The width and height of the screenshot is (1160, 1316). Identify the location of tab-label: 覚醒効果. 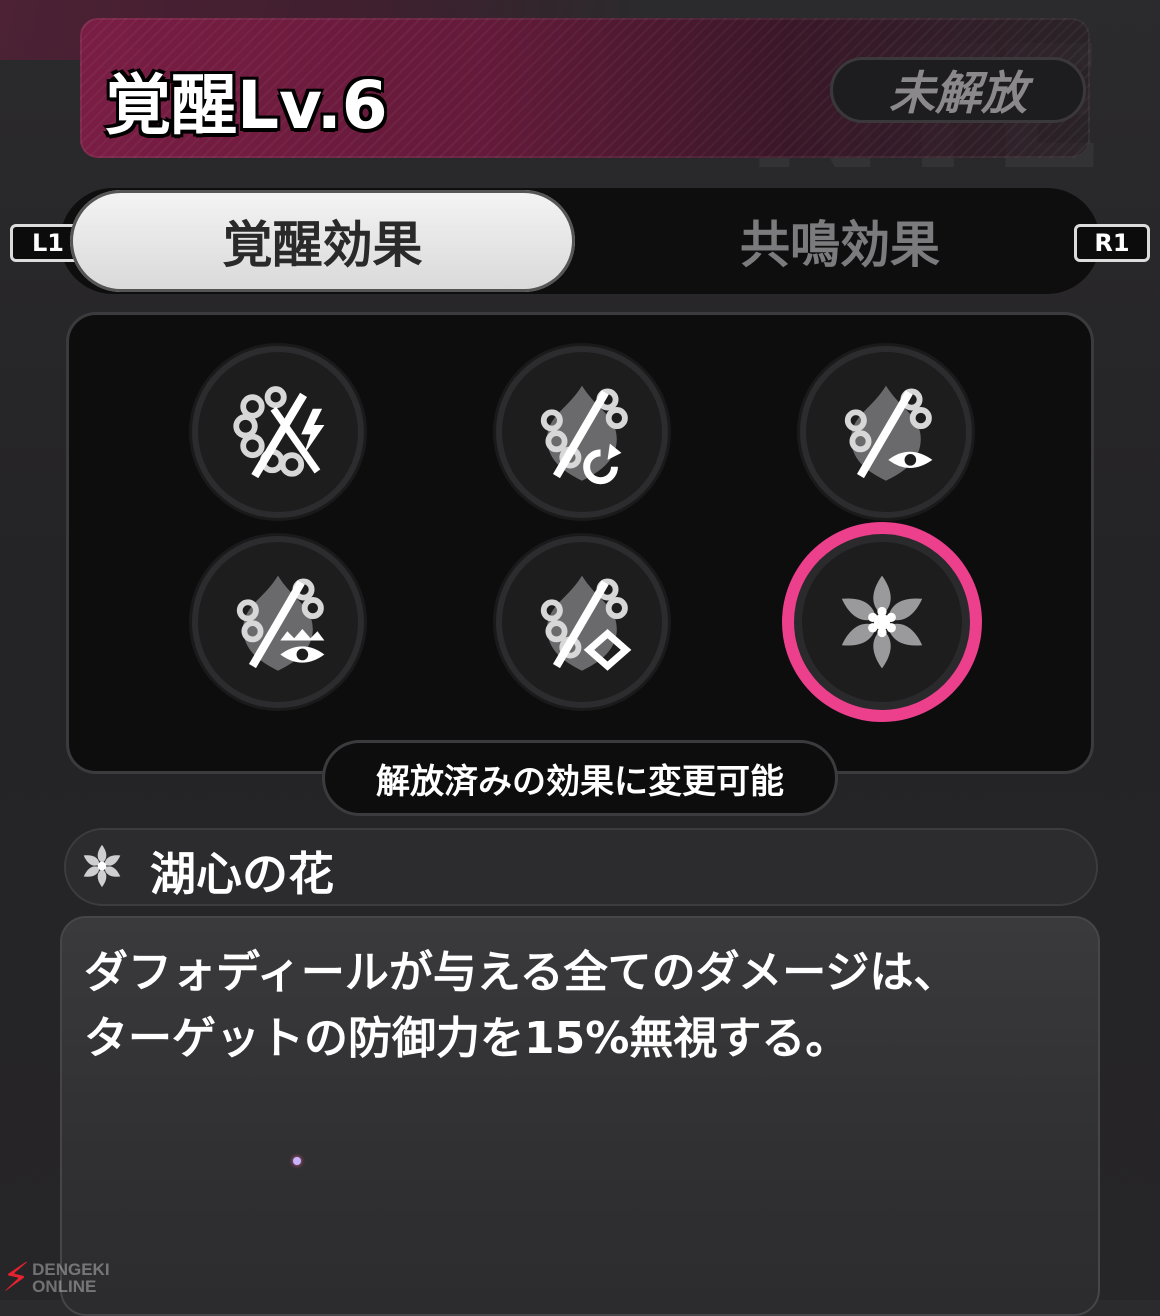
(322, 245).